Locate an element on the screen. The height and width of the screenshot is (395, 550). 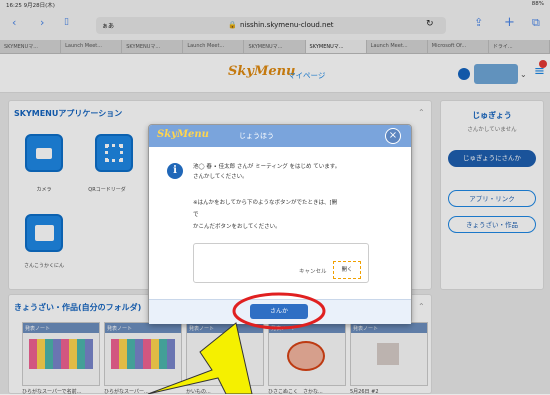
yellow-arrow-annotation is located at coordinates (200, 358).